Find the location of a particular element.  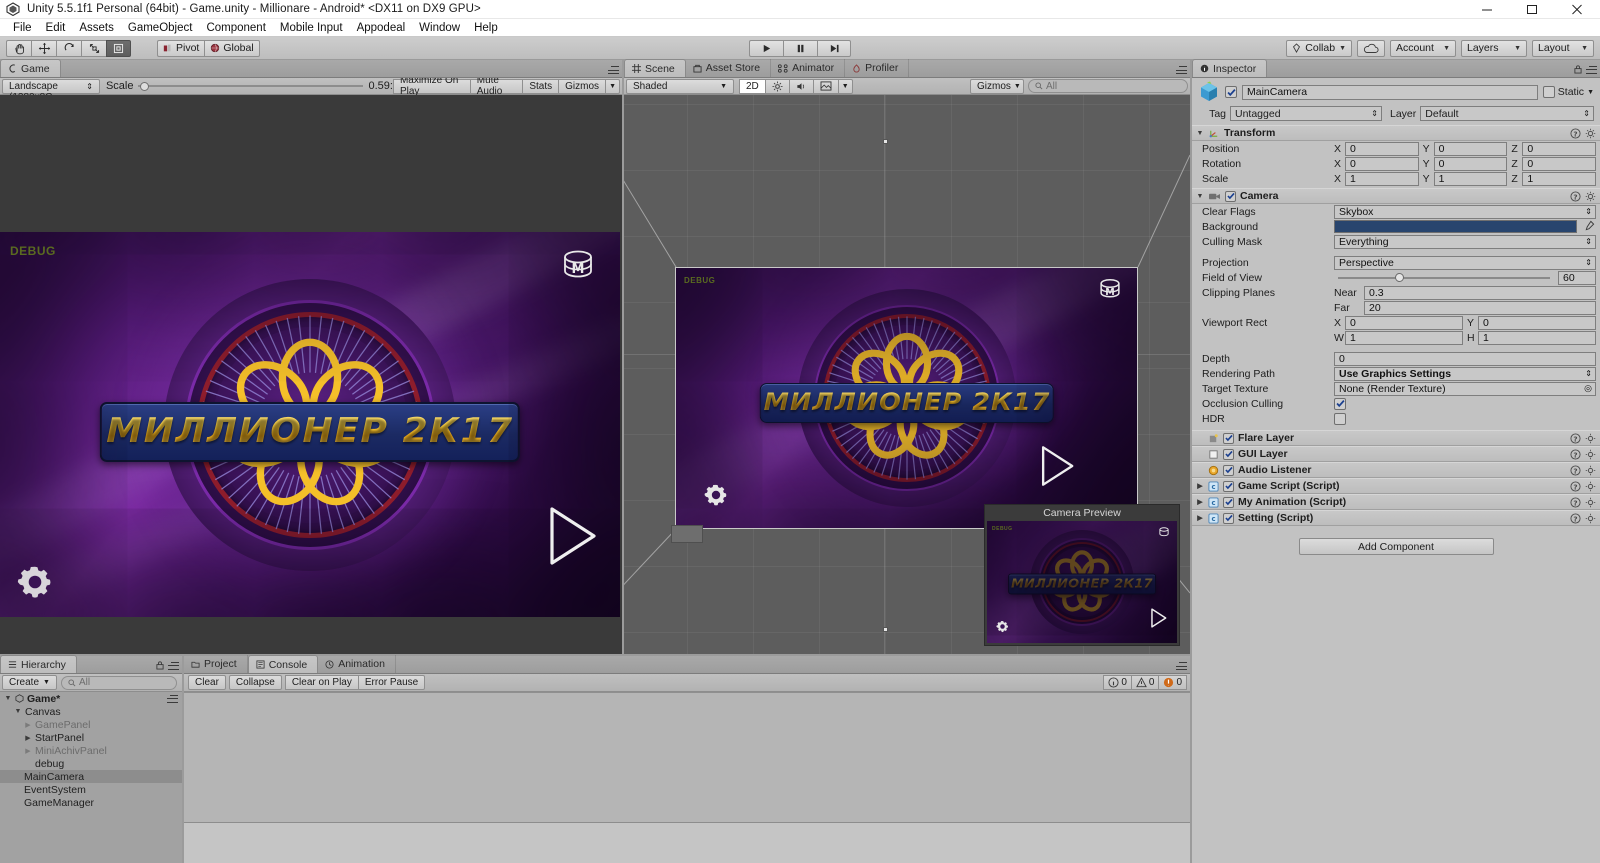

hierarchy-item-game: ▼ Game* is located at coordinates (91, 698).